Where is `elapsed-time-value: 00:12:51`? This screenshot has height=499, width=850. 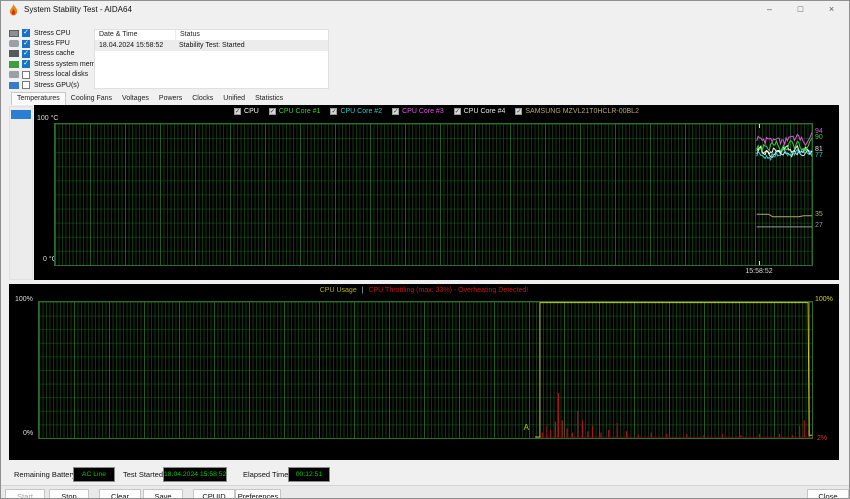 elapsed-time-value: 00:12:51 is located at coordinates (309, 474).